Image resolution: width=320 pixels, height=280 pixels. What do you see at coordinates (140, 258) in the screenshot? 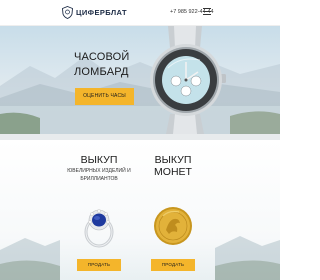
I see `landscape-background` at bounding box center [140, 258].